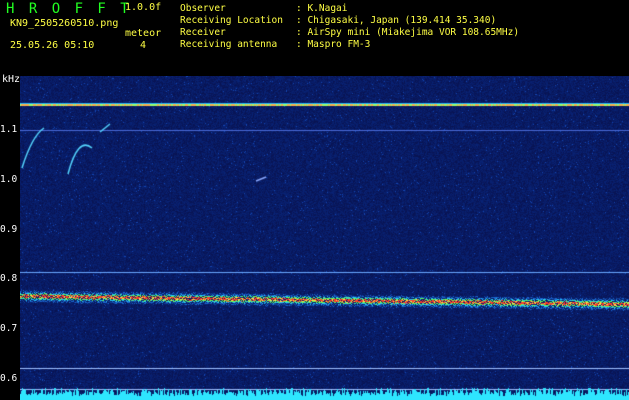 The image size is (629, 400). What do you see at coordinates (143, 7) in the screenshot?
I see `version-label: 1.0.0f` at bounding box center [143, 7].